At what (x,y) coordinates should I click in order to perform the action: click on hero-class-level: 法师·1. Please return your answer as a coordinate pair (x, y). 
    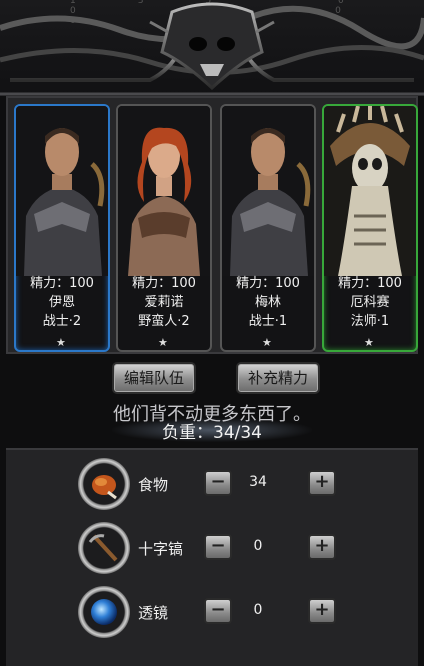
    Looking at the image, I should click on (370, 321).